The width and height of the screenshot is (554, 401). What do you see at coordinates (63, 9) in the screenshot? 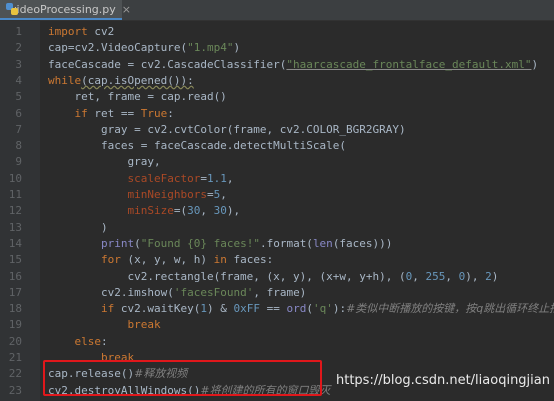
I see `tab-label: videoProcessing.py` at bounding box center [63, 9].